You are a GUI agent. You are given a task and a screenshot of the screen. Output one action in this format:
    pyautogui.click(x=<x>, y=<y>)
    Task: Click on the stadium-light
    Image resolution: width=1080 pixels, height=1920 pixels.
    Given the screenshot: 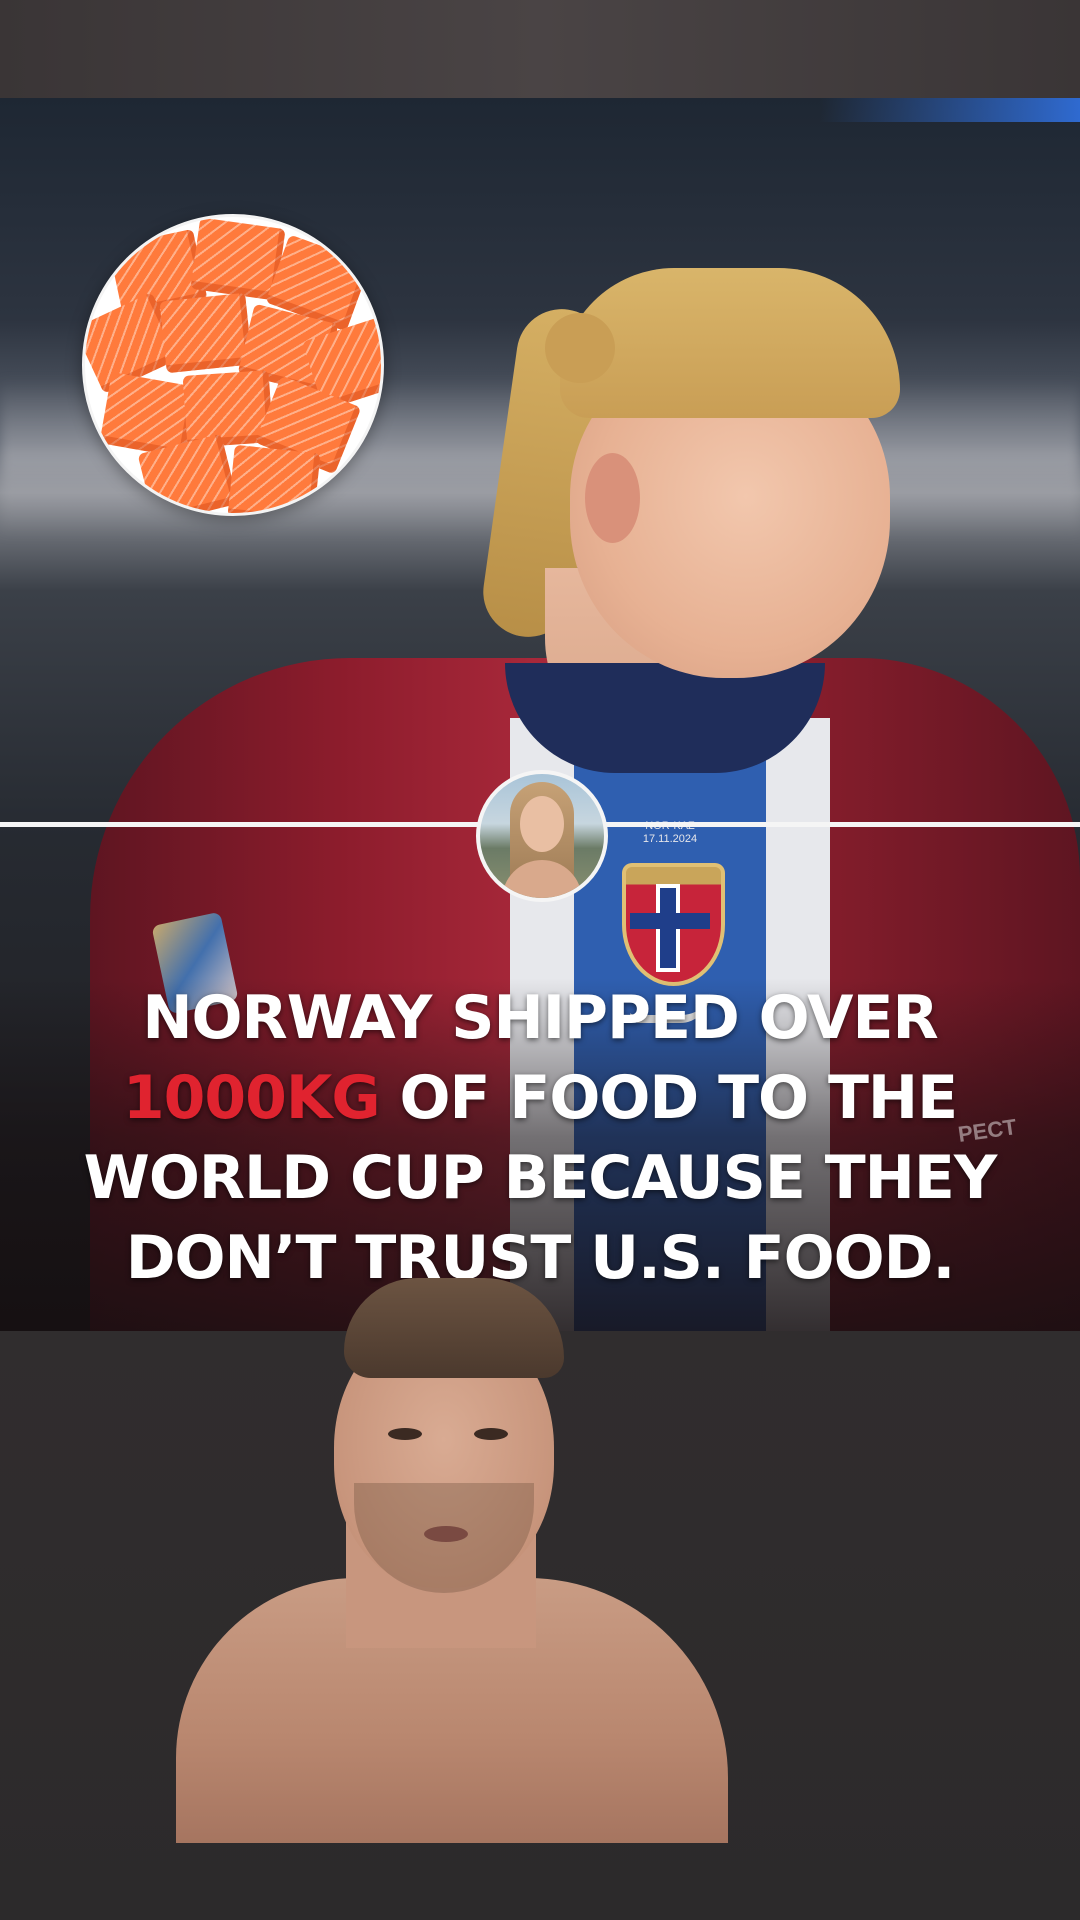 What is the action you would take?
    pyautogui.click(x=950, y=110)
    